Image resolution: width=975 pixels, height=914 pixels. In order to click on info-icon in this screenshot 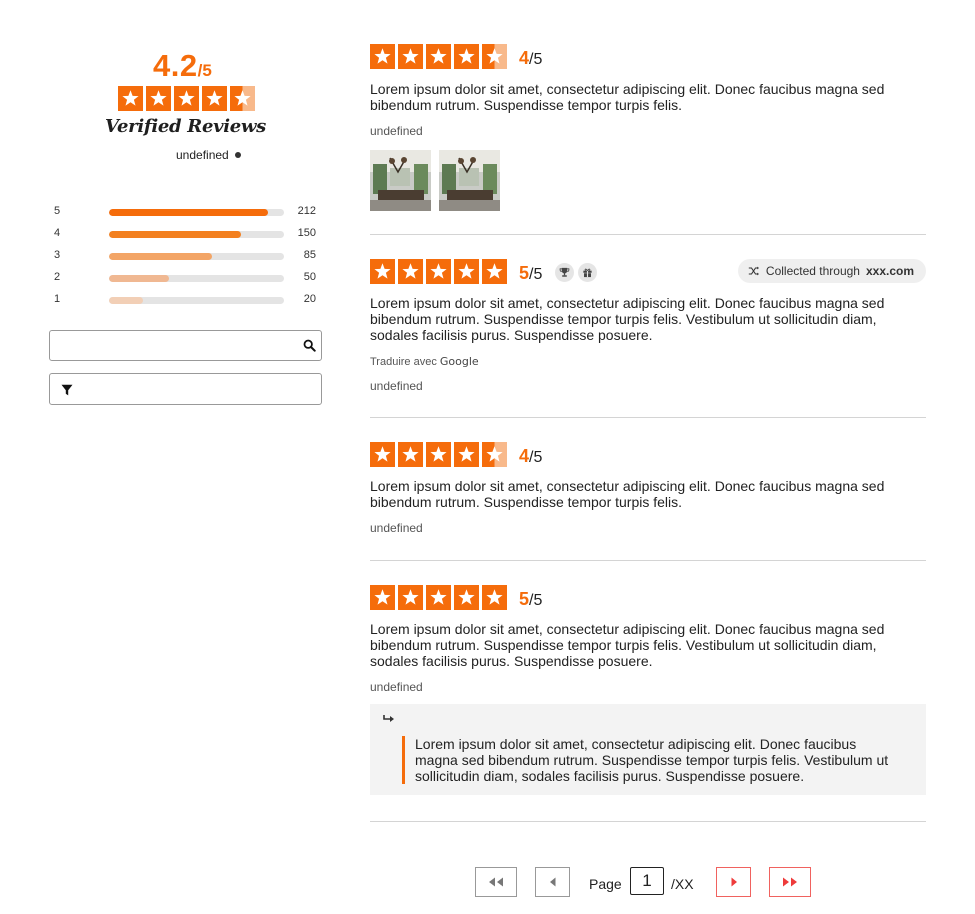, I will do `click(237, 154)`.